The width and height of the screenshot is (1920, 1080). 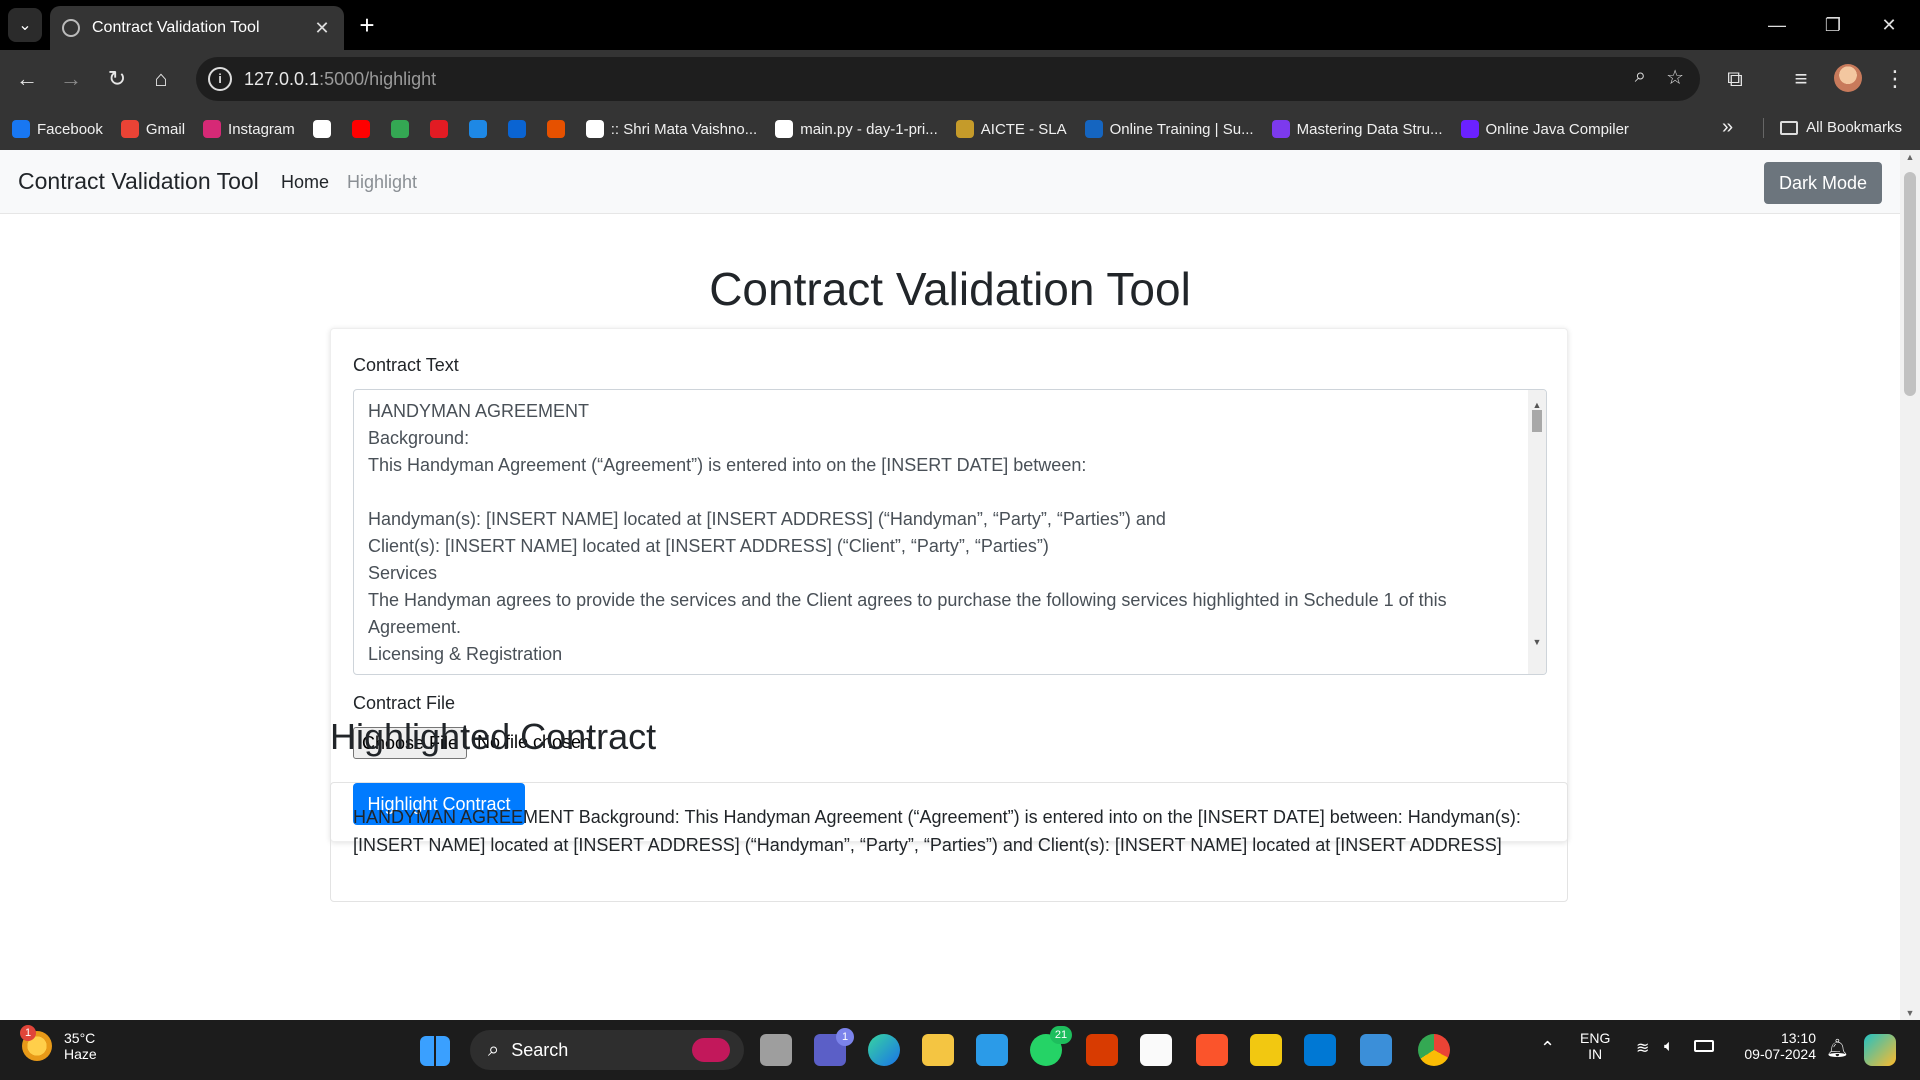 I want to click on weather-condition: Haze, so click(x=80, y=1054).